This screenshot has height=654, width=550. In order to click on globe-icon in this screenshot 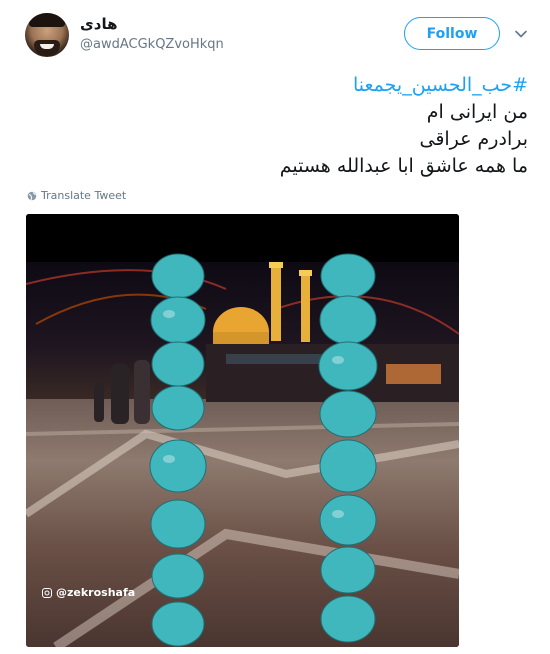, I will do `click(32, 195)`.